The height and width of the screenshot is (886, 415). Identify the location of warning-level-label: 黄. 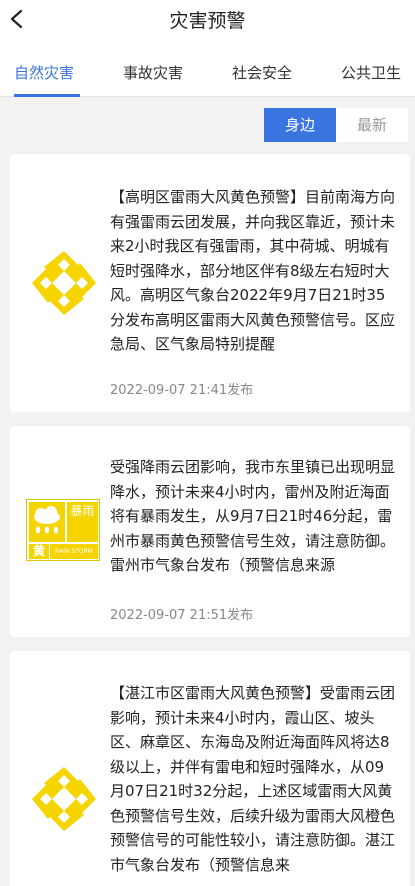
(39, 551).